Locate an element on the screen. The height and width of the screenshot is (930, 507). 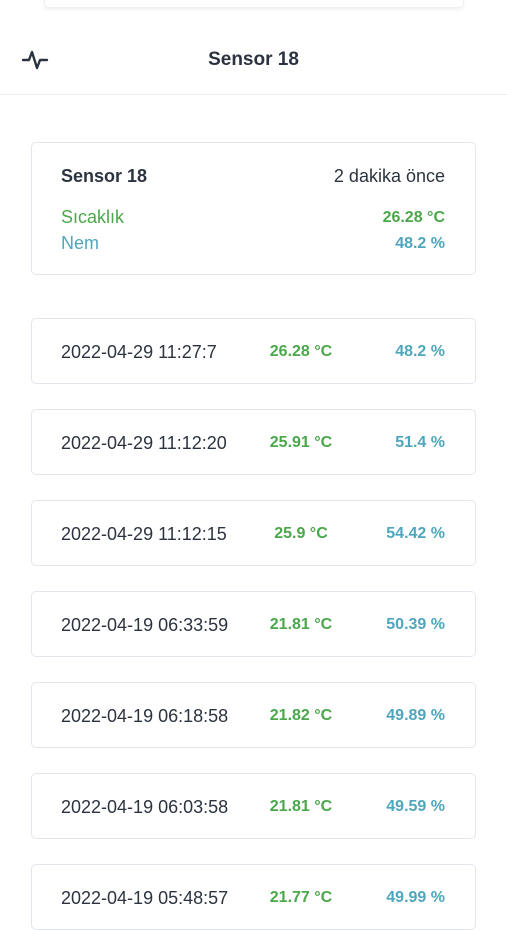
reading-time: 2022-04-29 11:12:20 is located at coordinates (144, 443).